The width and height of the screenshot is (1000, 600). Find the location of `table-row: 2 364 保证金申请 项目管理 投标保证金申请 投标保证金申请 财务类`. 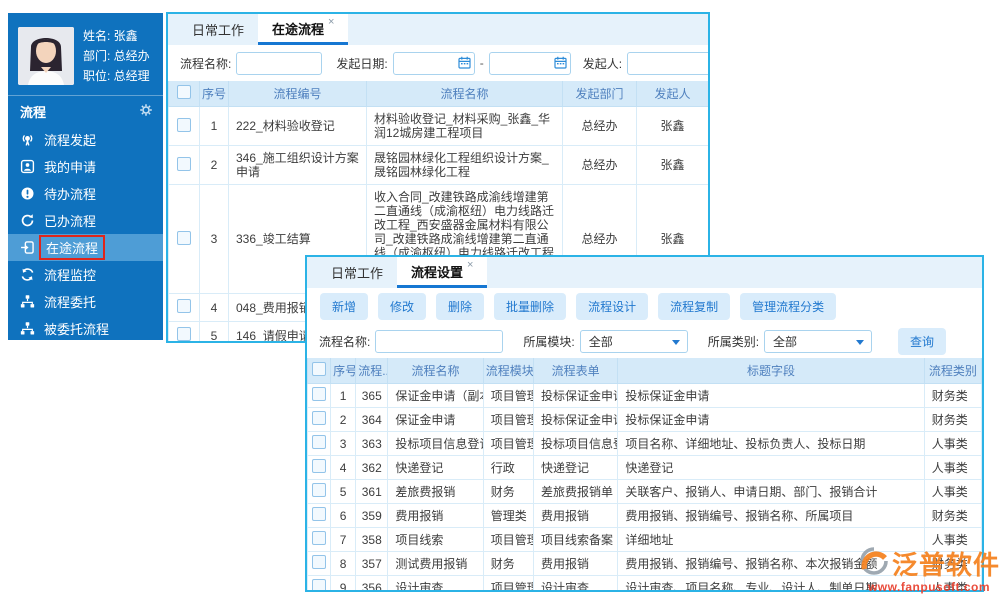

table-row: 2 364 保证金申请 项目管理 投标保证金申请 投标保证金申请 财务类 is located at coordinates (644, 419).